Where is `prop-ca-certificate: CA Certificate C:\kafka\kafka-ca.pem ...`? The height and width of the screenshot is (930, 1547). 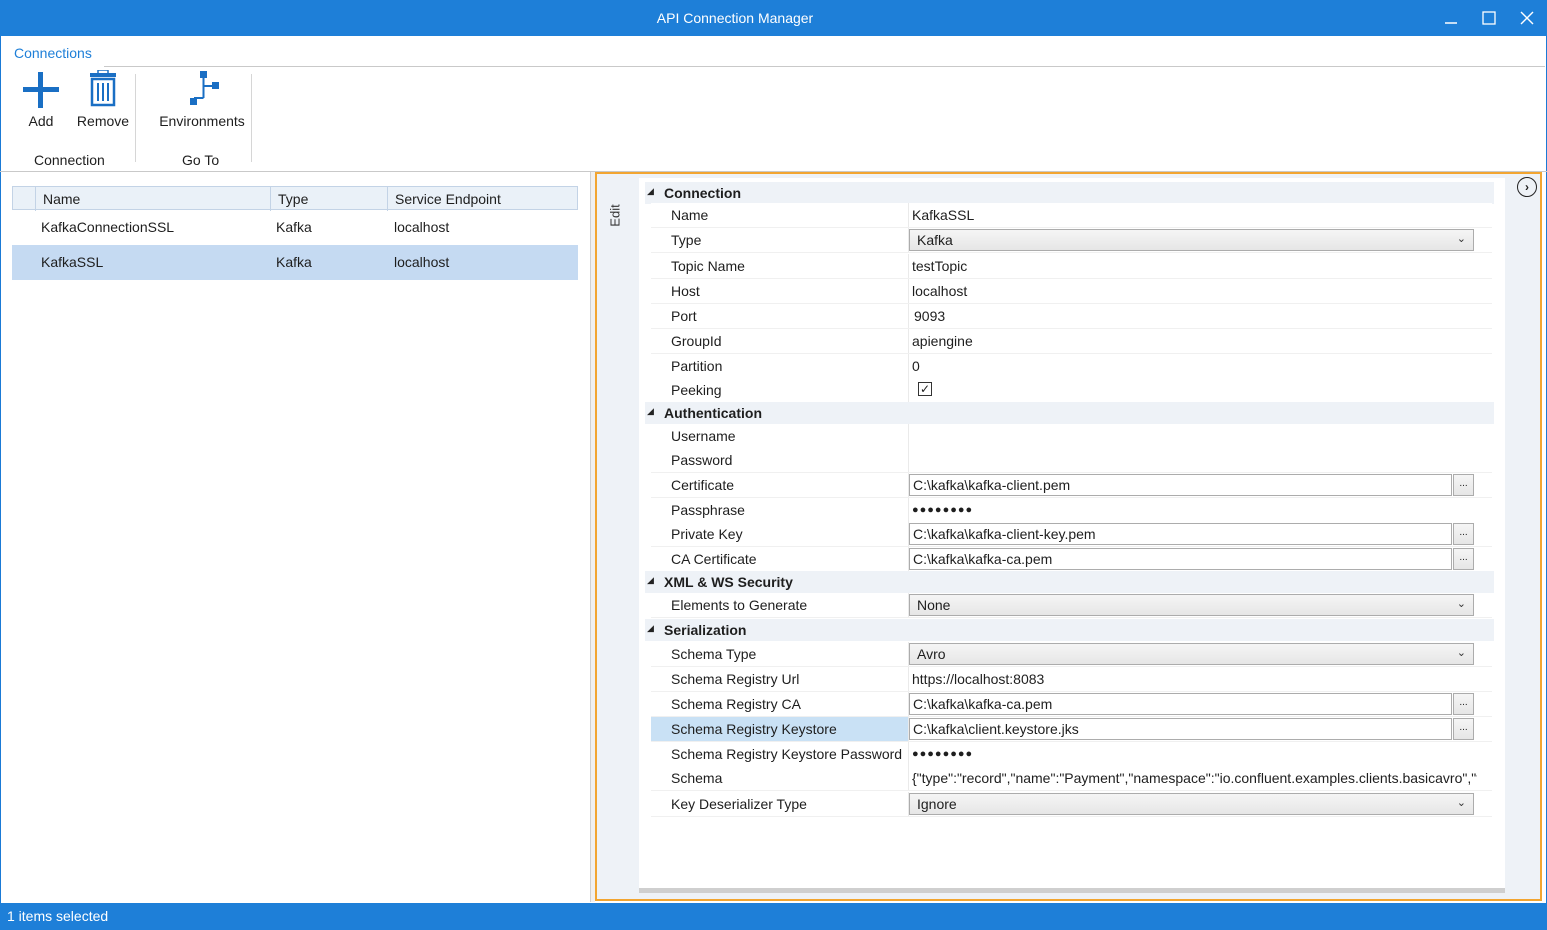
prop-ca-certificate: CA Certificate C:\kafka\kafka-ca.pem ... is located at coordinates (1071, 559).